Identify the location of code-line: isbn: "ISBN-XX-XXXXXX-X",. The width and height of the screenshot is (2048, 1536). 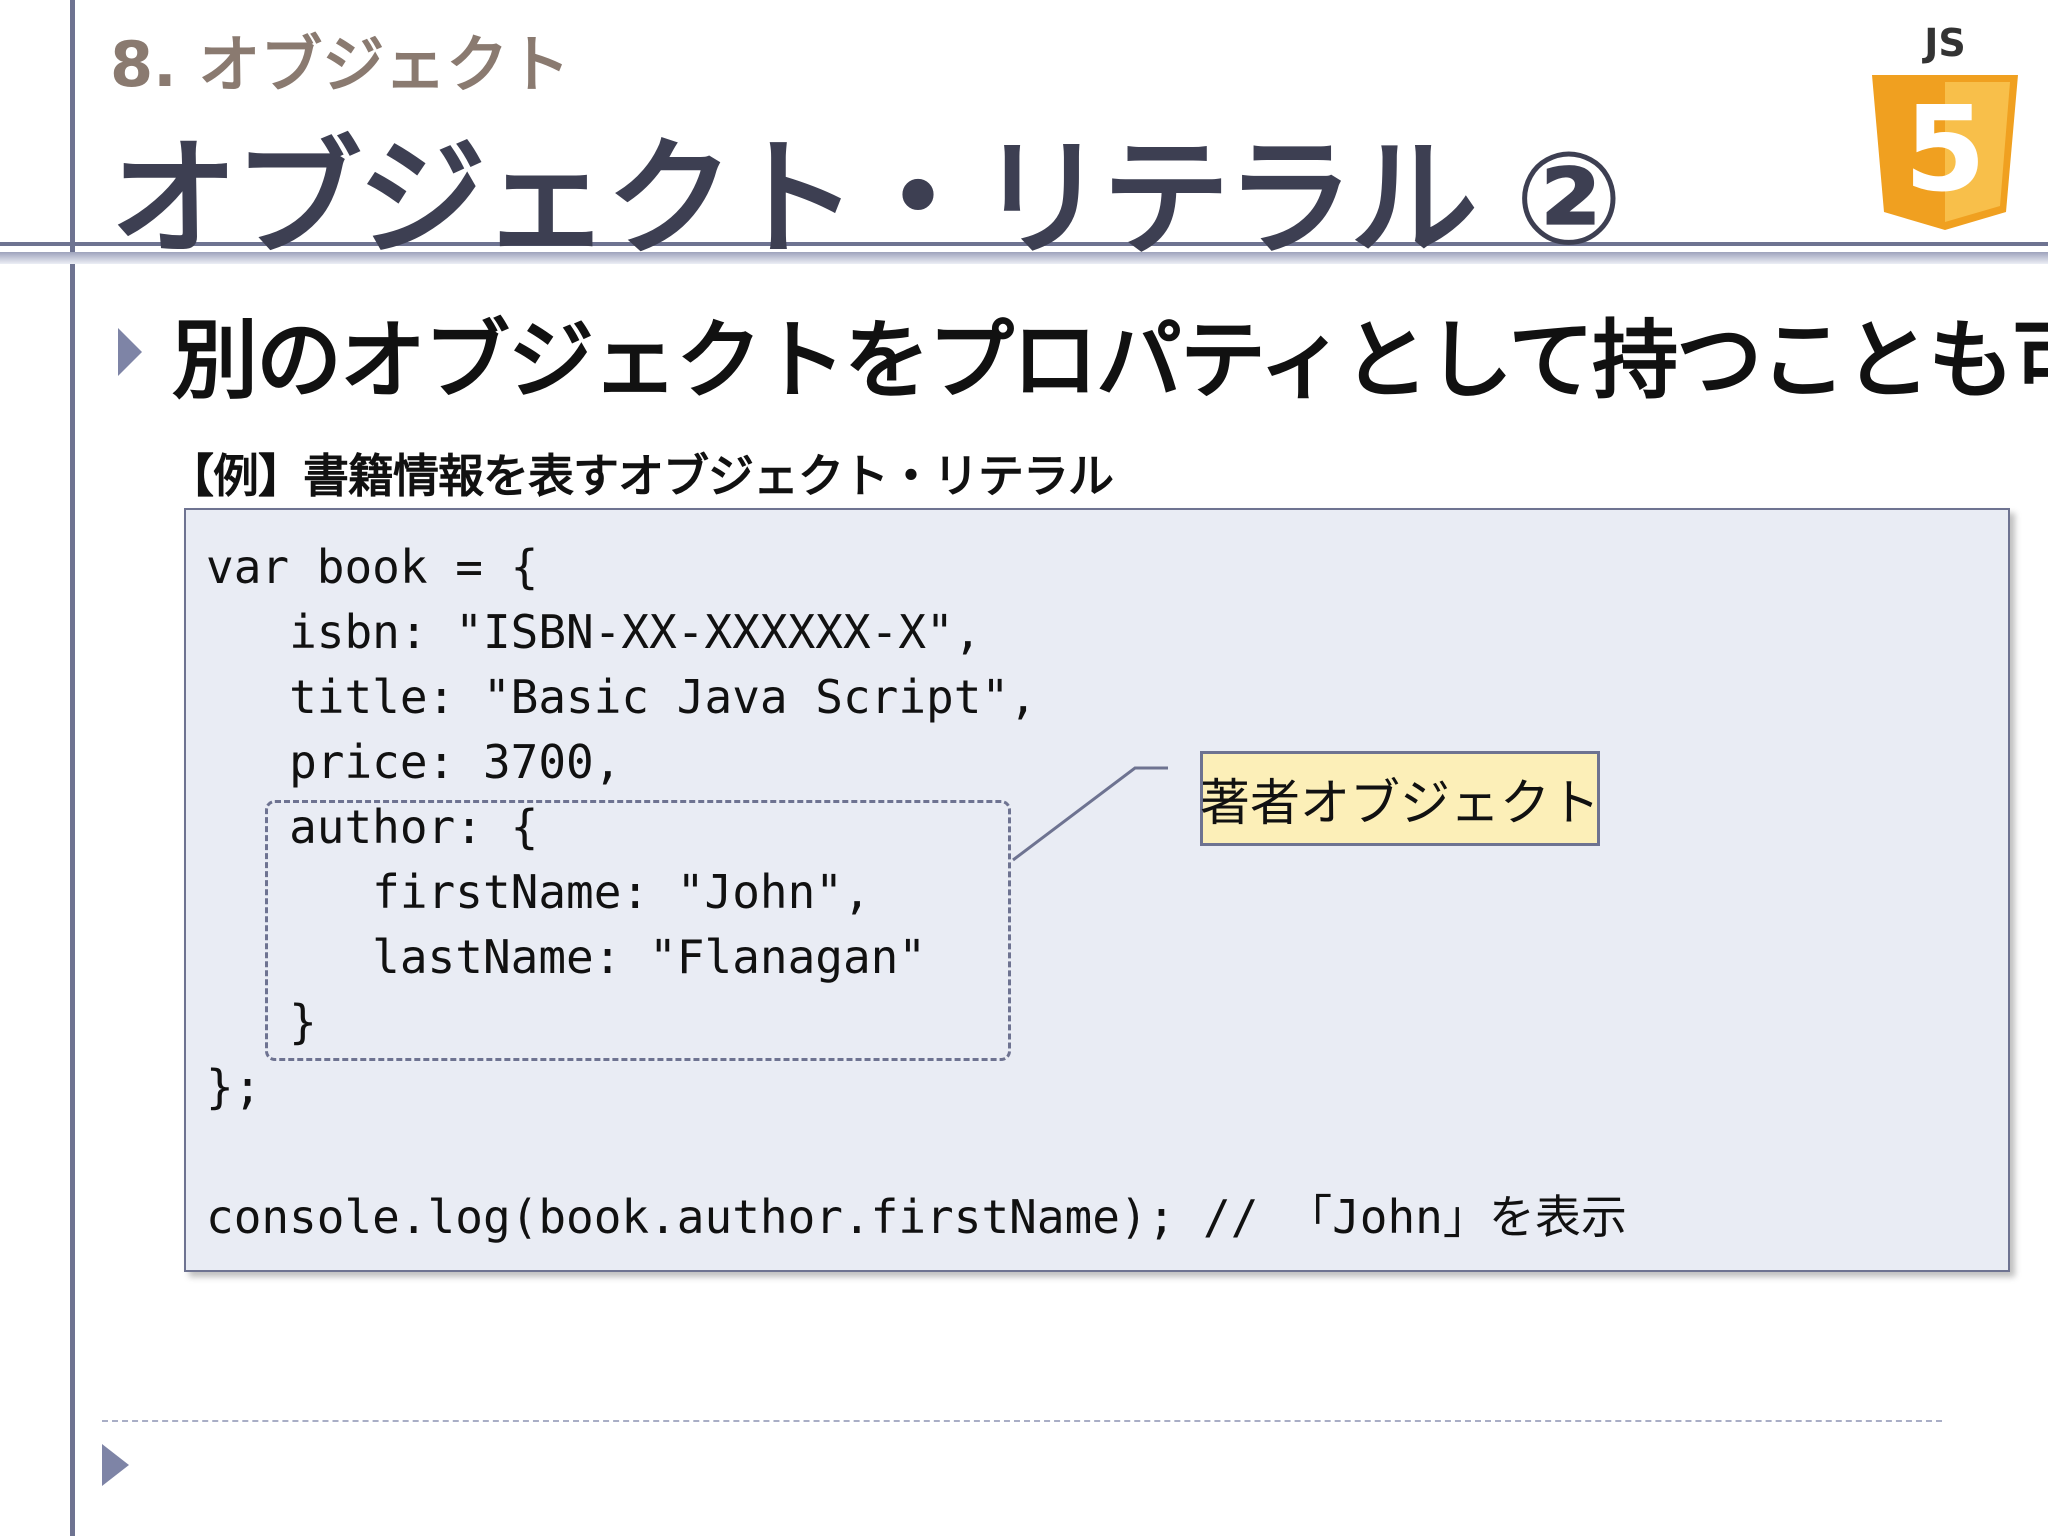
(594, 632).